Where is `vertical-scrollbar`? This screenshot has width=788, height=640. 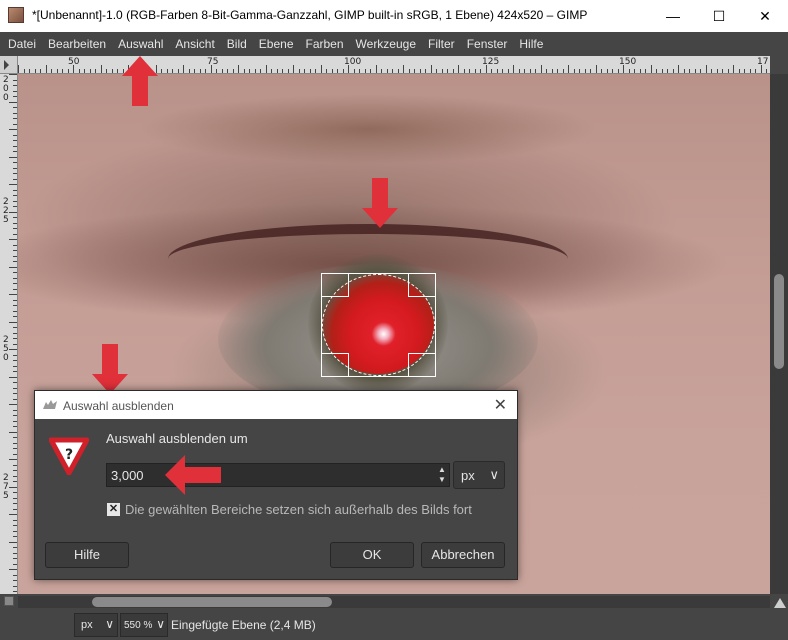
vertical-scrollbar is located at coordinates (779, 334).